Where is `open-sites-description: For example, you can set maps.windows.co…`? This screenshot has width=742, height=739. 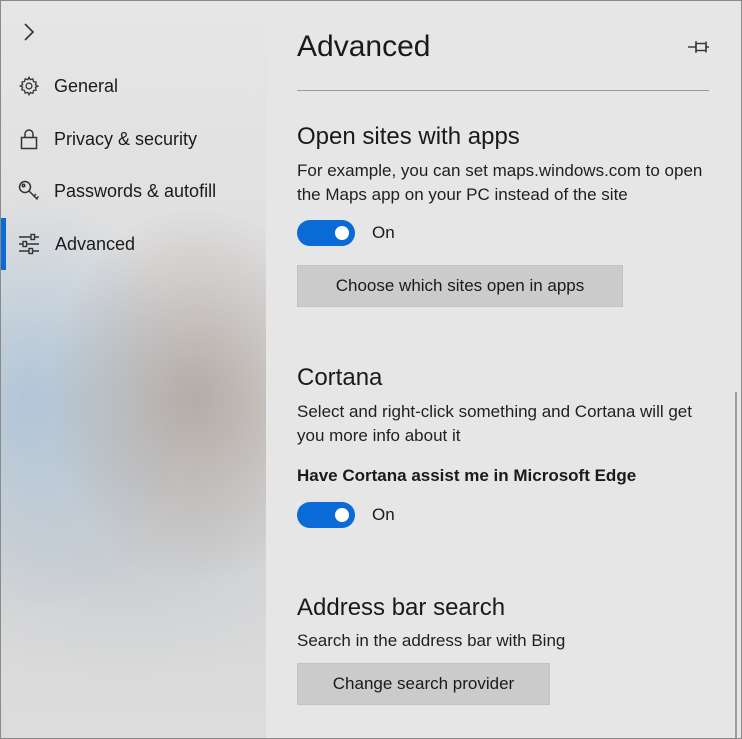 open-sites-description: For example, you can set maps.windows.co… is located at coordinates (500, 182).